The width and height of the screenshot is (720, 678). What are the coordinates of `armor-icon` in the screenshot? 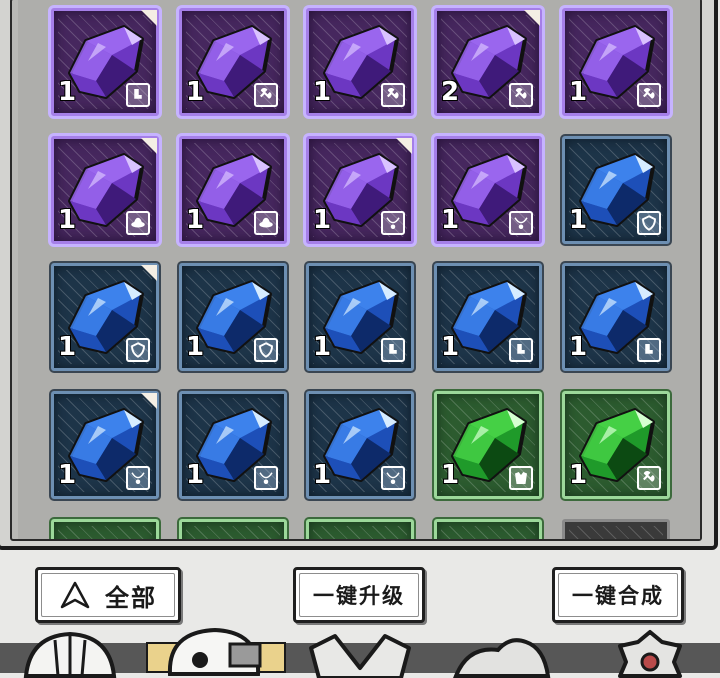 It's located at (521, 478).